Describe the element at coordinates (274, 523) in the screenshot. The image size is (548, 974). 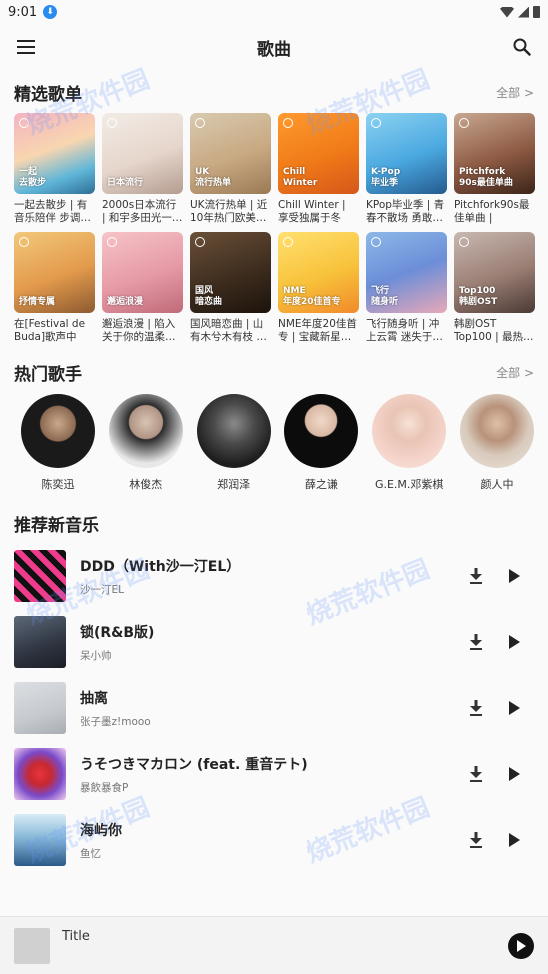
I see `new-music-header: 推荐新音乐` at that location.